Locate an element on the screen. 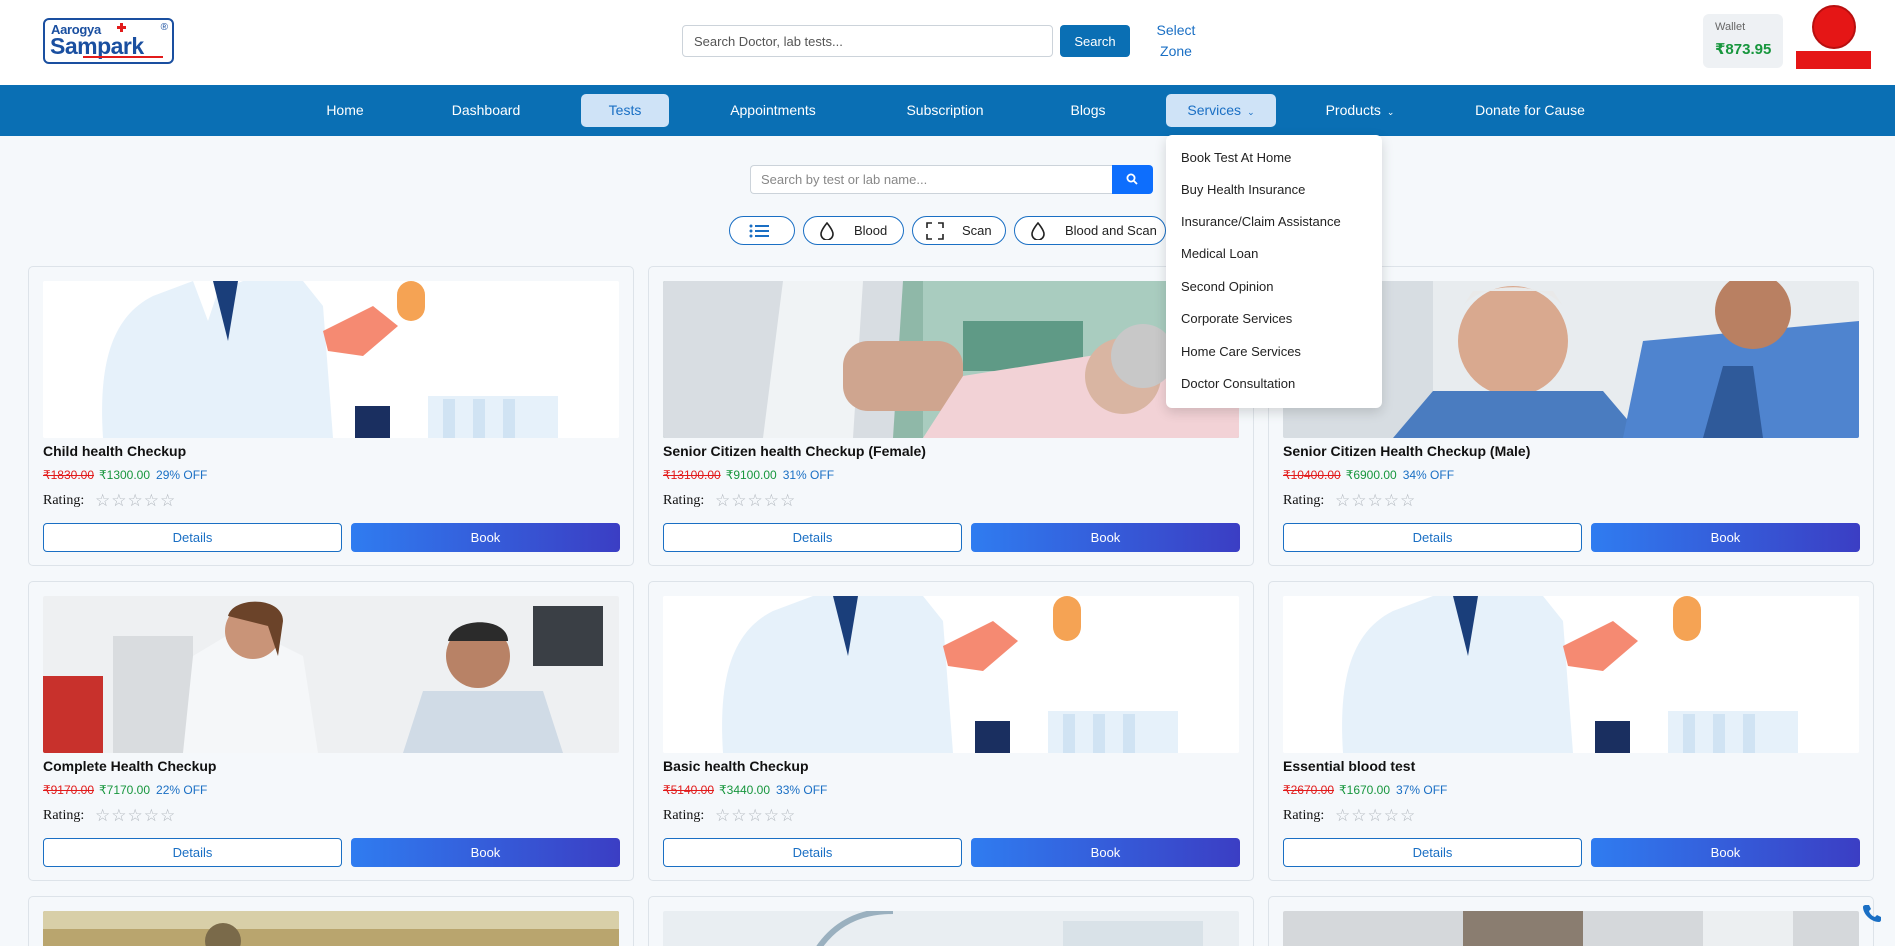 Image resolution: width=1895 pixels, height=946 pixels. filter-scan-label: Scan is located at coordinates (977, 230).